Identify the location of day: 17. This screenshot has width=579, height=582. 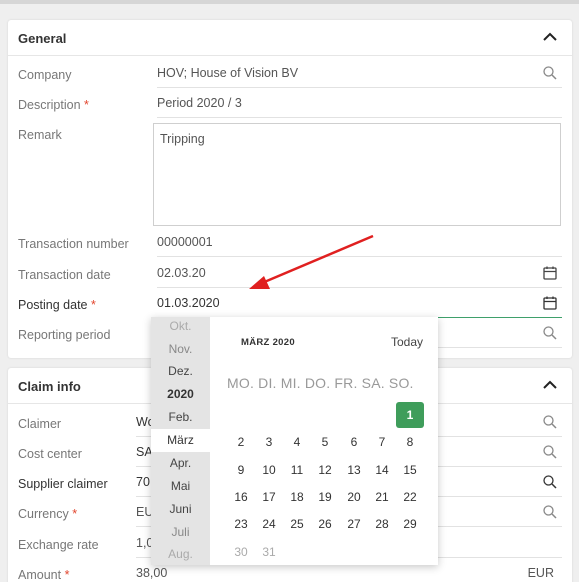
(269, 497).